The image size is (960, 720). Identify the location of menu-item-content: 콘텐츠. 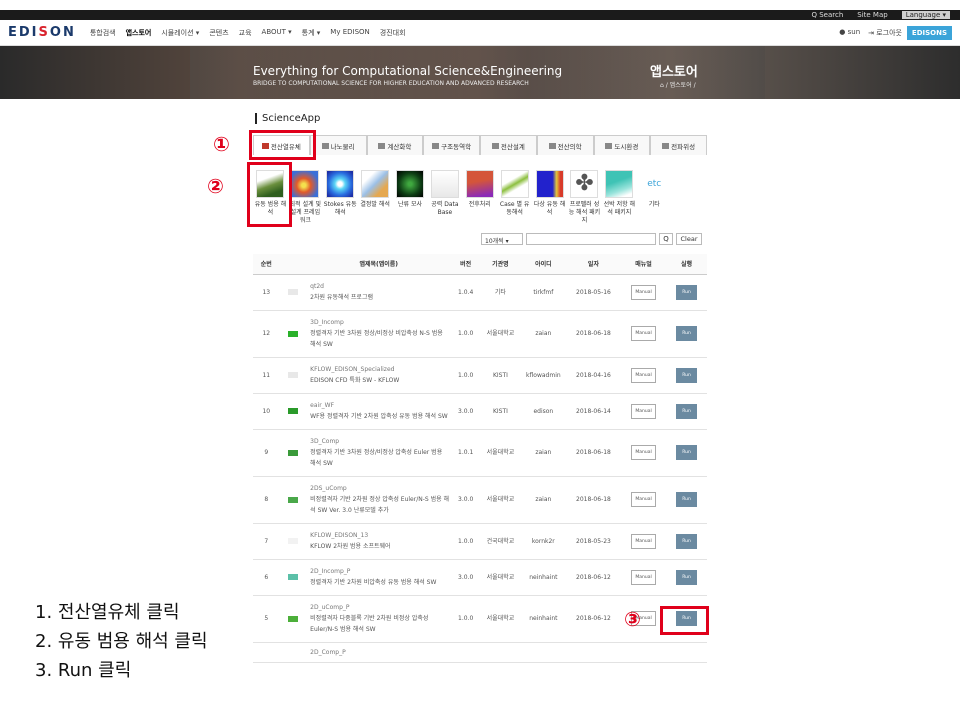
(218, 33).